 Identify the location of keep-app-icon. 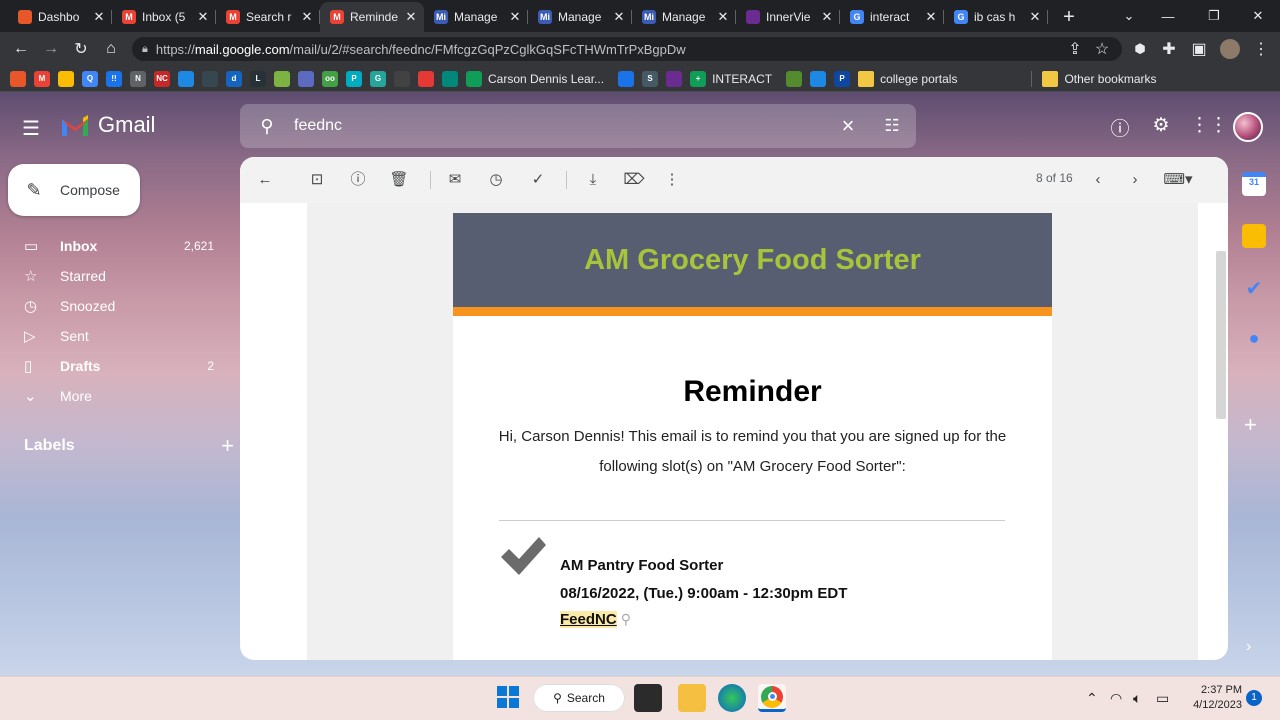
(1254, 236).